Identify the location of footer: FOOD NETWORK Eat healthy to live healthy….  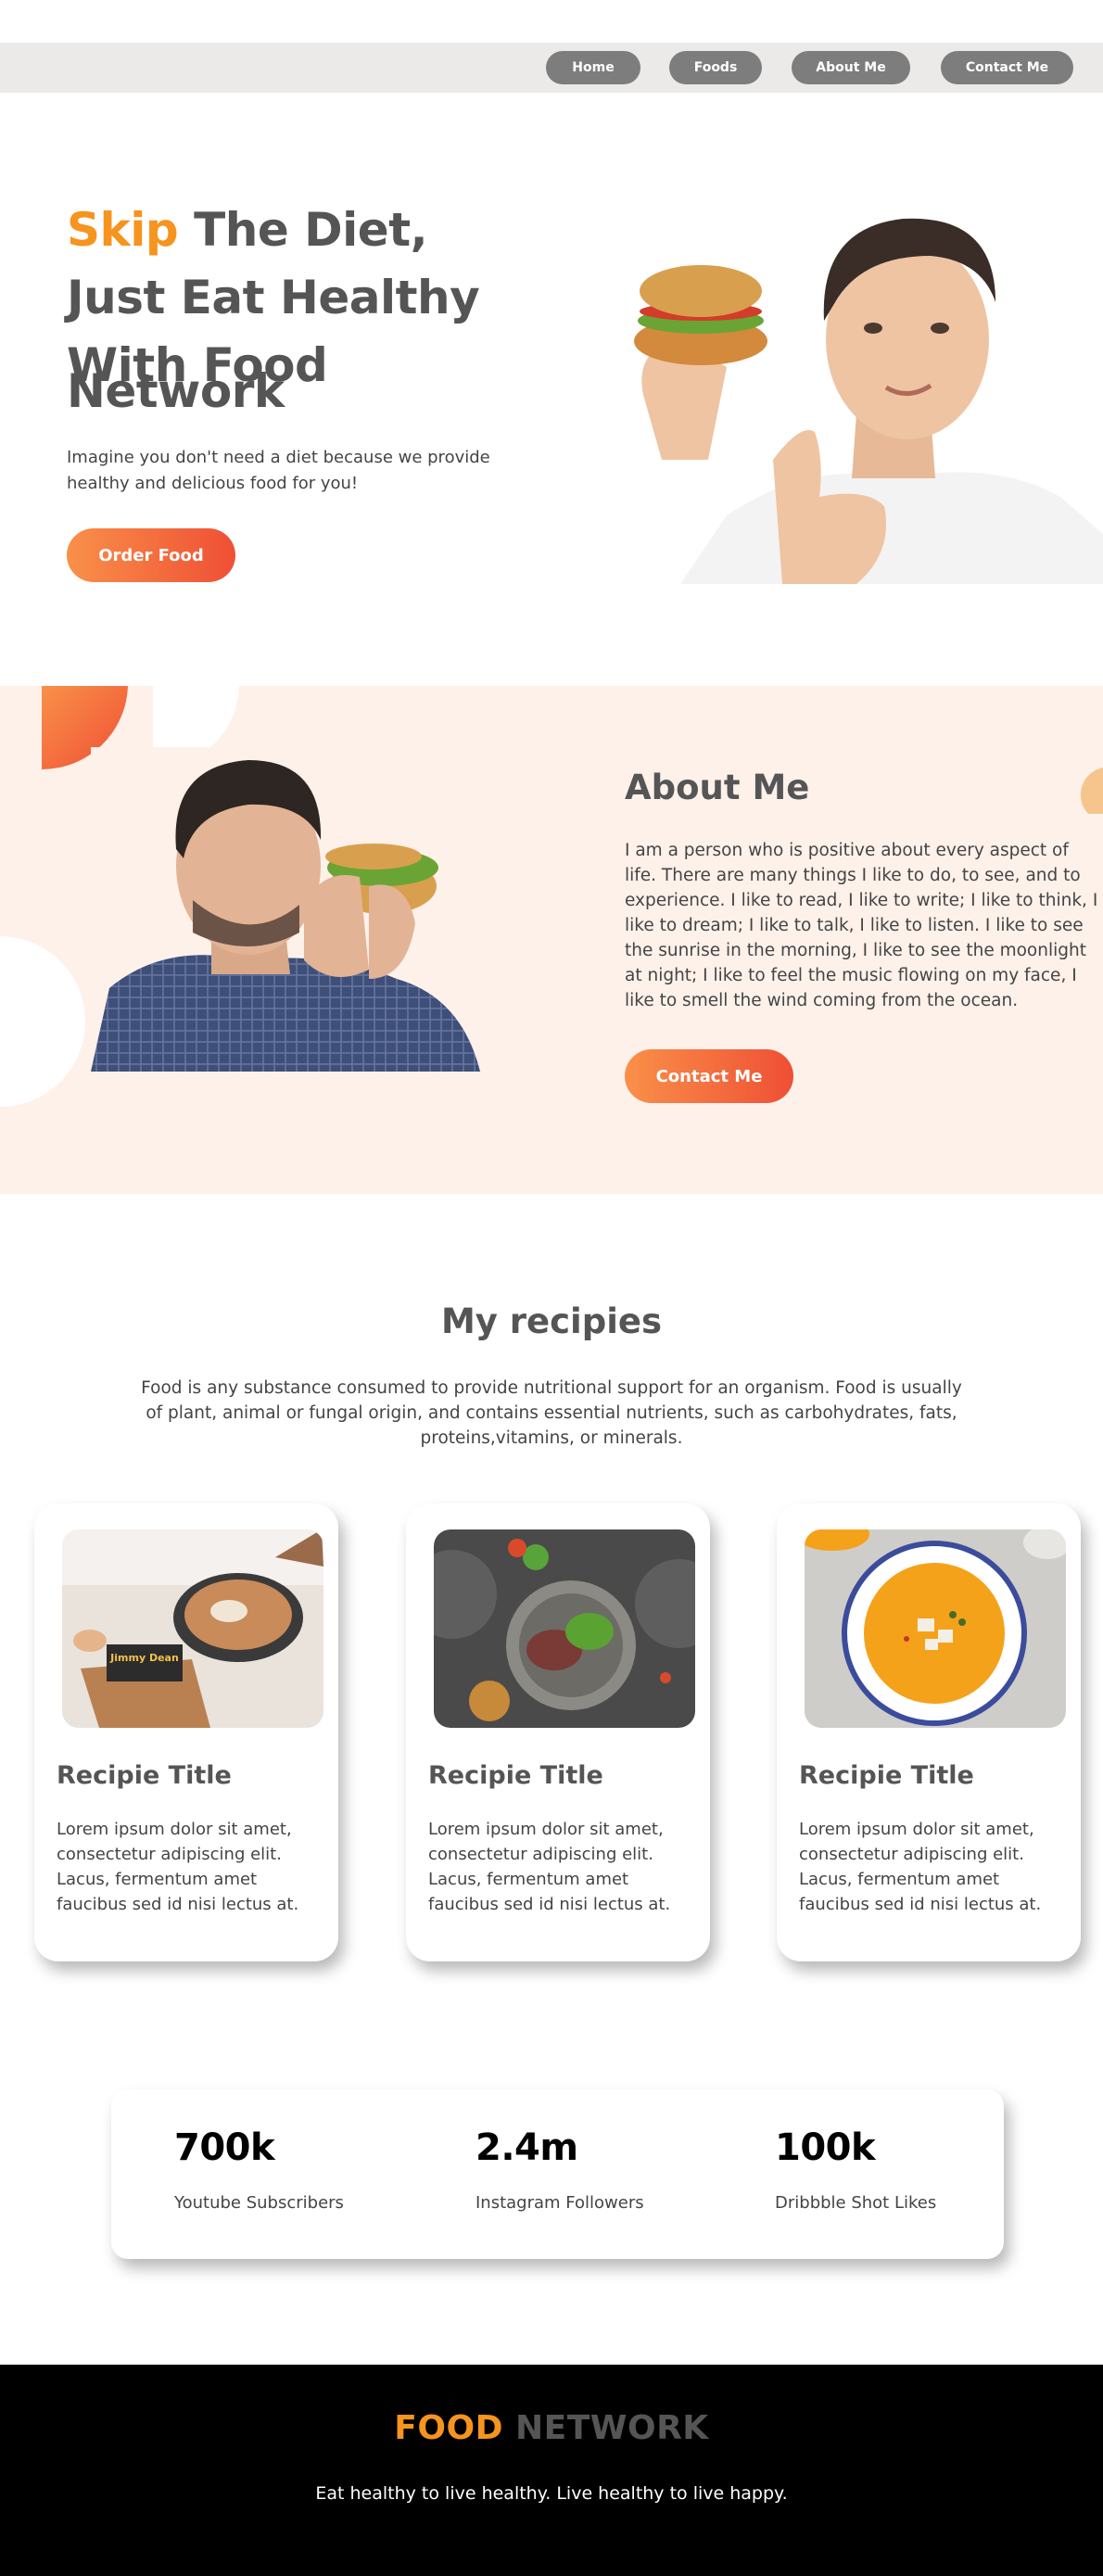
(551, 2470).